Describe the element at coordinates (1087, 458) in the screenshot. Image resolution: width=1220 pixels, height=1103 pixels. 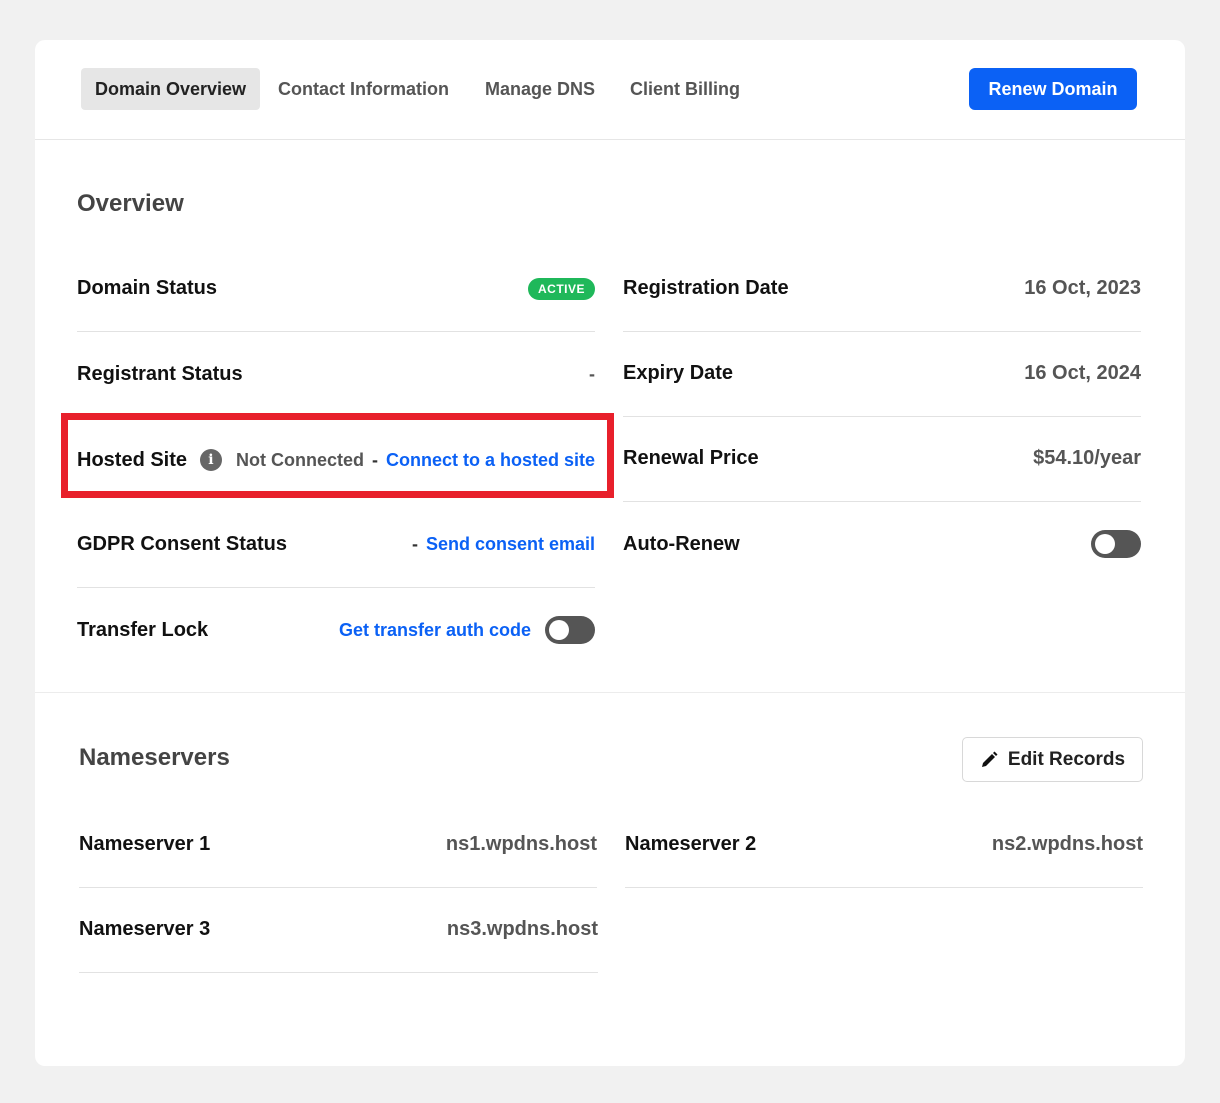
I see `renewal-price-value: $54.10/year` at that location.